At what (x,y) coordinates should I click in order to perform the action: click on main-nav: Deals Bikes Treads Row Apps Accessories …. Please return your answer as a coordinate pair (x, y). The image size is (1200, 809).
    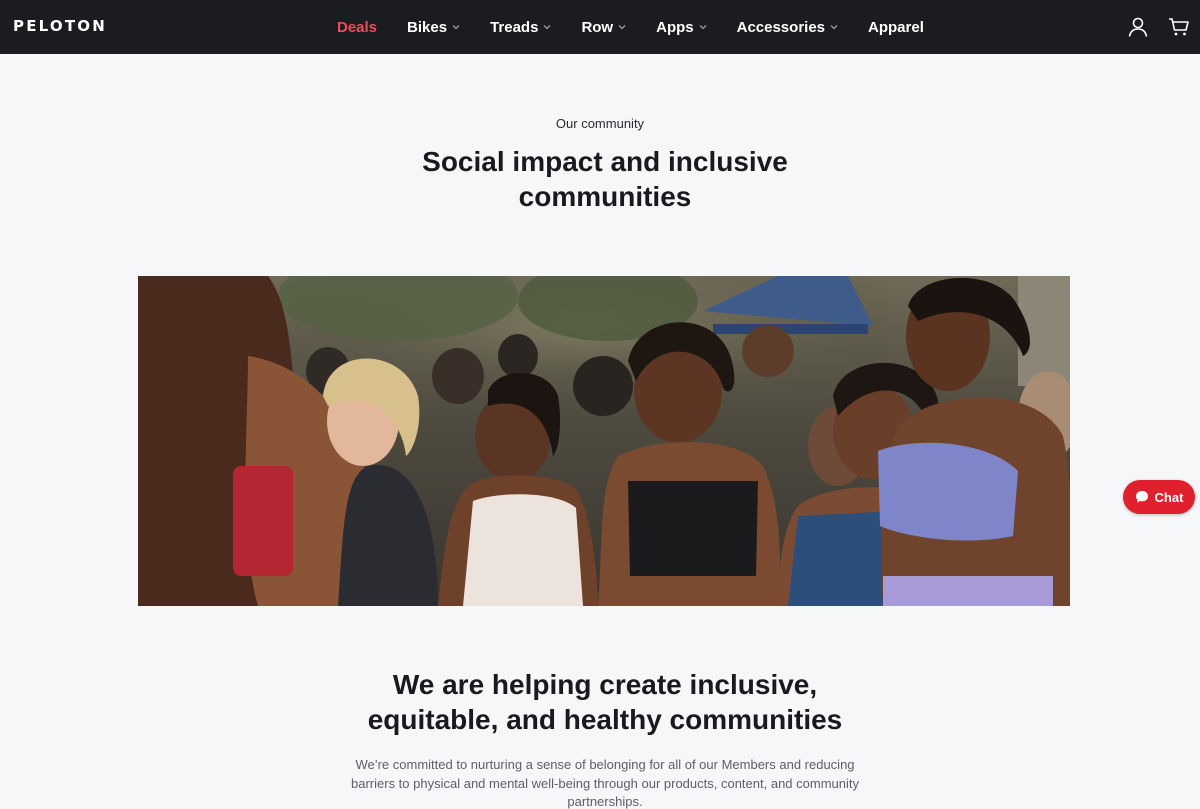
    Looking at the image, I should click on (630, 27).